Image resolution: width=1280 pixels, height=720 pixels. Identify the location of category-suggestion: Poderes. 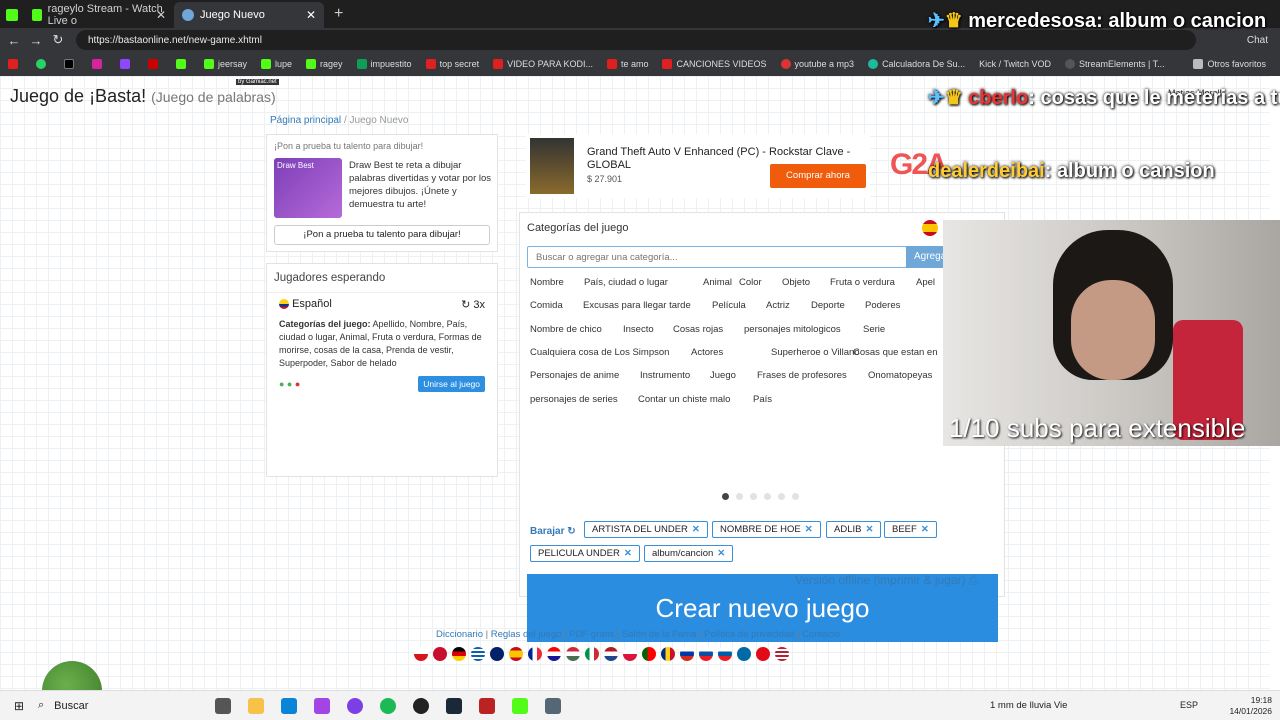
(882, 305).